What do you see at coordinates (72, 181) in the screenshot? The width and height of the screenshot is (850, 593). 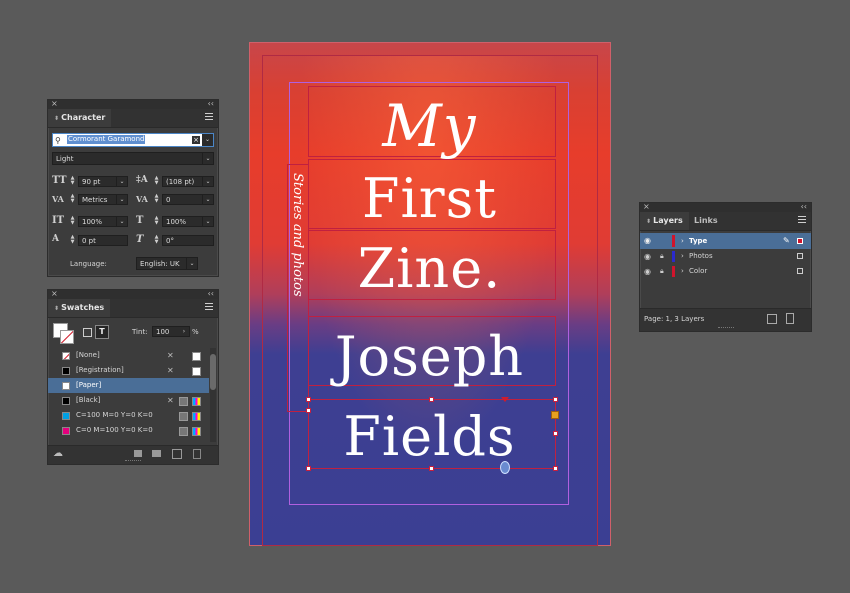 I see `font-size-stepper: ▲ ▼` at bounding box center [72, 181].